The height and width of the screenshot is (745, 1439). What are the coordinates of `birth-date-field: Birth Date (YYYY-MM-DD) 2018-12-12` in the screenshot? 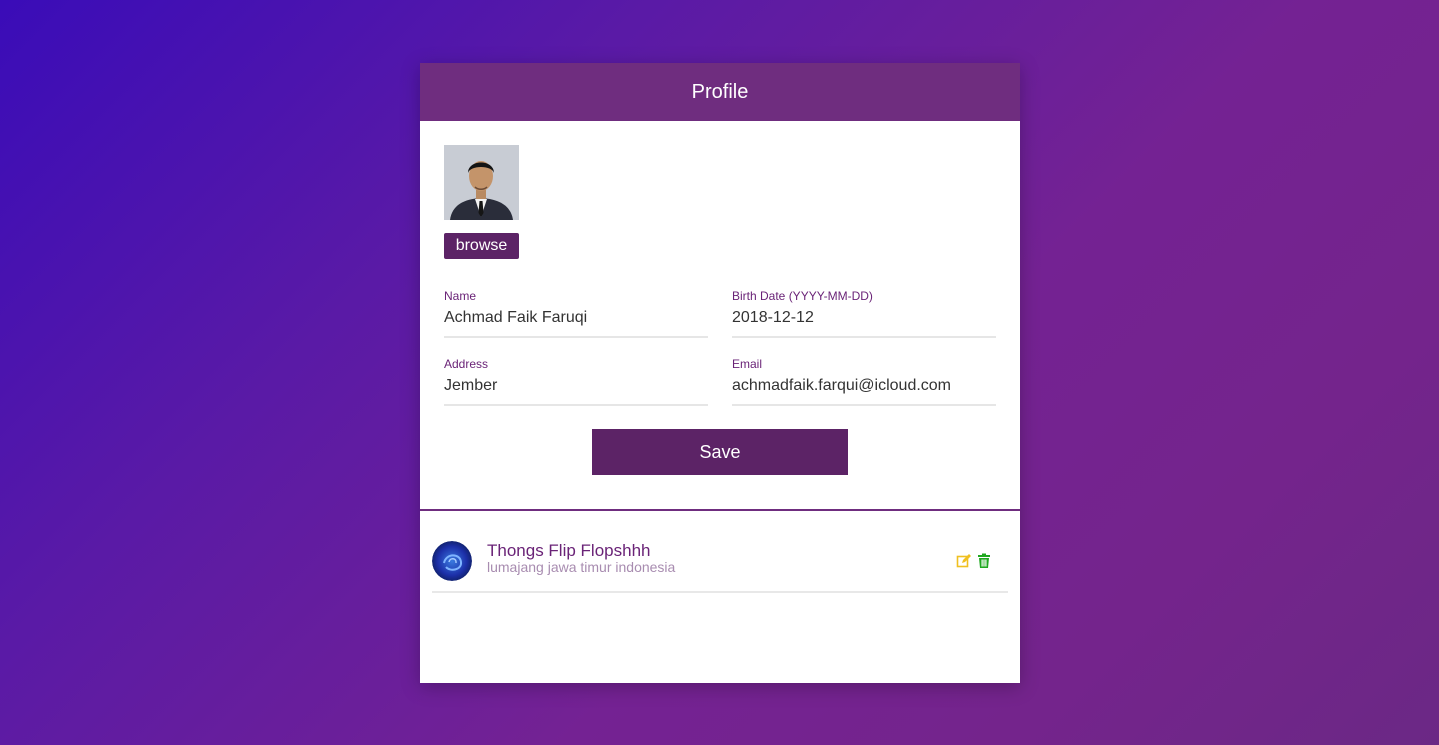 It's located at (864, 313).